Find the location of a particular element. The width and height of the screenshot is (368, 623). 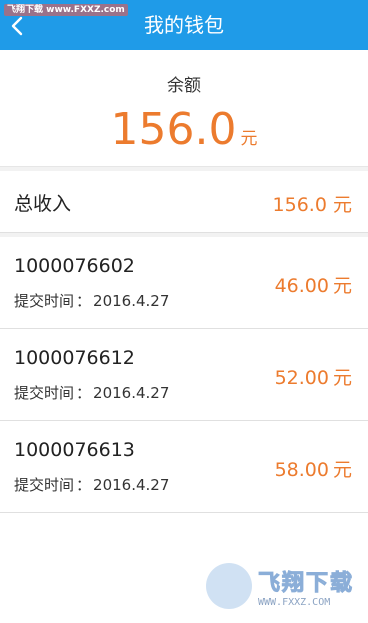

list-item: 1000076602 提交时间： 2016.4.27 46.00 元 is located at coordinates (184, 283).